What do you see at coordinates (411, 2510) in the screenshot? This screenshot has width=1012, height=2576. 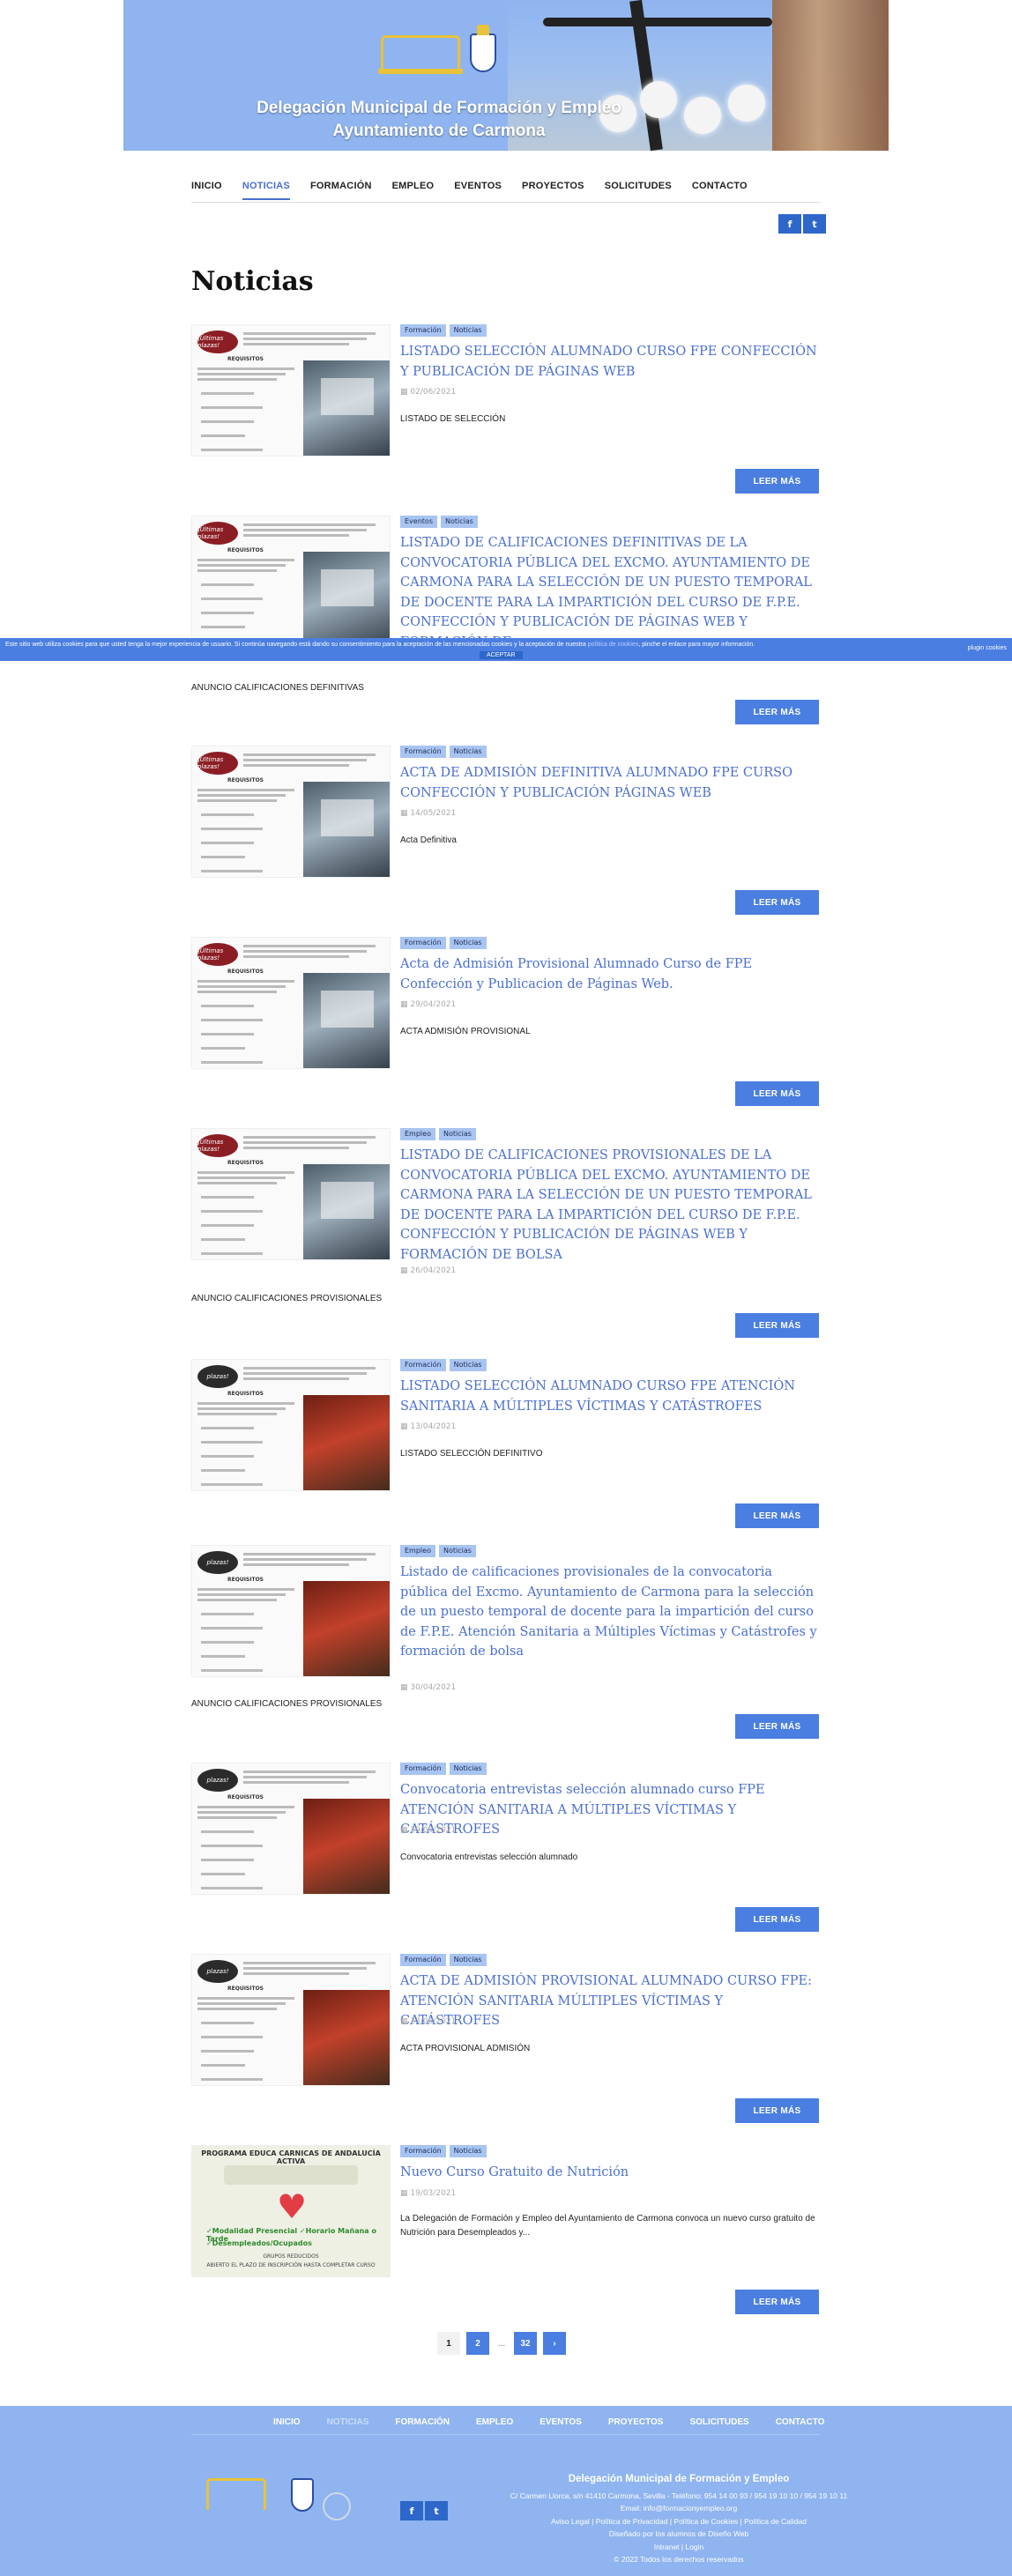 I see `footer-facebook-icon: f` at bounding box center [411, 2510].